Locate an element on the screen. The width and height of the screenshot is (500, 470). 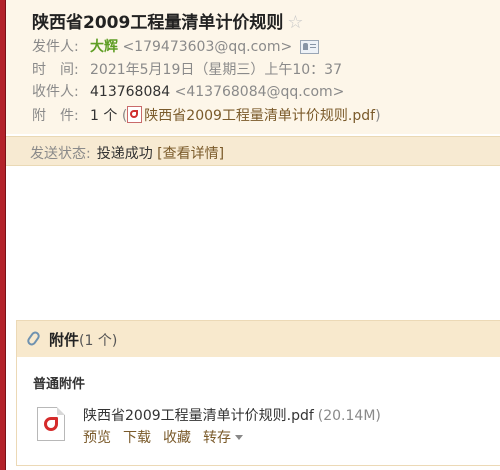
status-label: 发送状态: is located at coordinates (60, 154).